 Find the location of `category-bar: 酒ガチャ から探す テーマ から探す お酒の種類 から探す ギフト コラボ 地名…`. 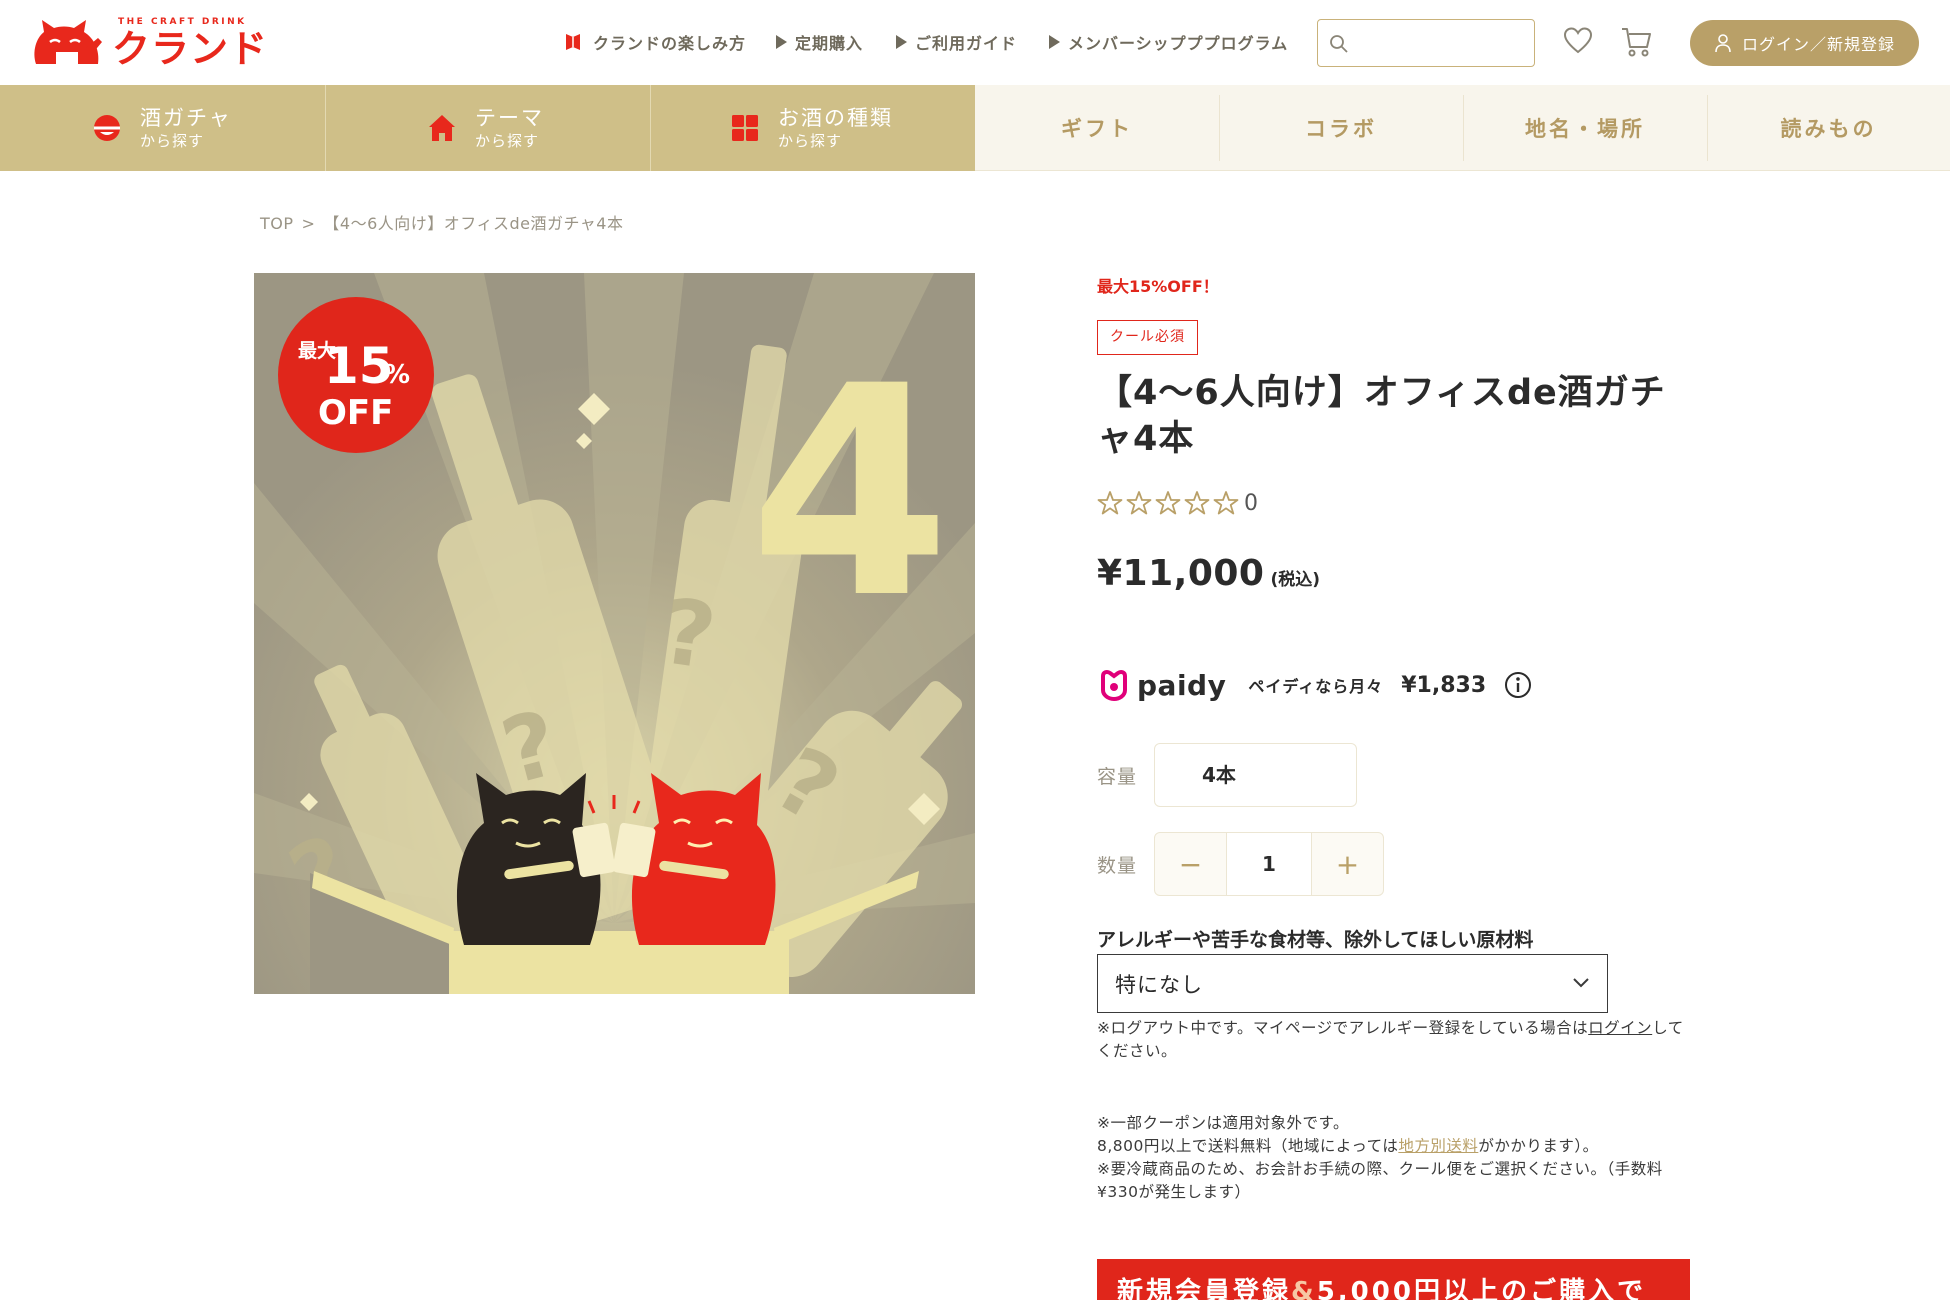

category-bar: 酒ガチャ から探す テーマ から探す お酒の種類 から探す ギフト コラボ 地名… is located at coordinates (975, 128).